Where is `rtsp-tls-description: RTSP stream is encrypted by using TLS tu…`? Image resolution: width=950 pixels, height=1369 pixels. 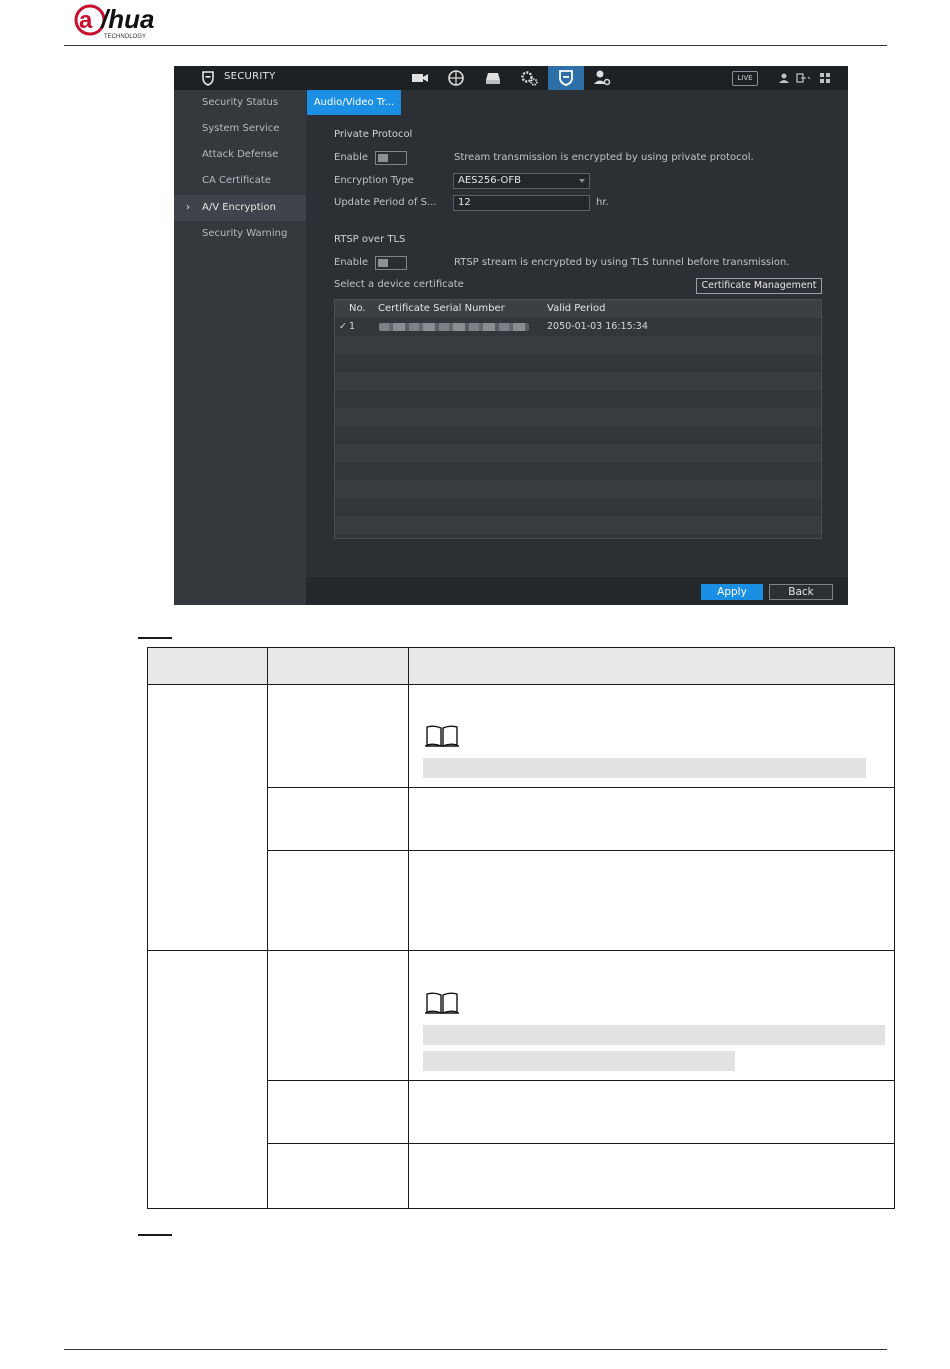
rtsp-tls-description: RTSP stream is encrypted by using TLS tu… is located at coordinates (622, 262).